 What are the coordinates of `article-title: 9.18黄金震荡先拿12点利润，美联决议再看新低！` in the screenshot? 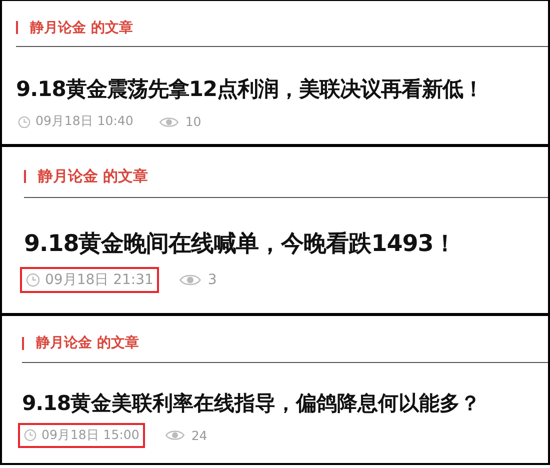 It's located at (282, 89).